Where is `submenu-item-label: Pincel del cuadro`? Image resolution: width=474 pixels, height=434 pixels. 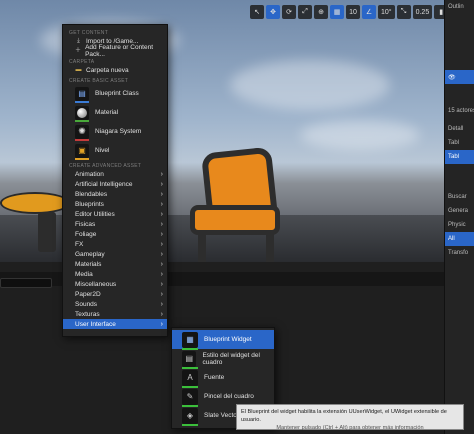
submenu-item-label: Pincel del cuadro is located at coordinates (229, 396).